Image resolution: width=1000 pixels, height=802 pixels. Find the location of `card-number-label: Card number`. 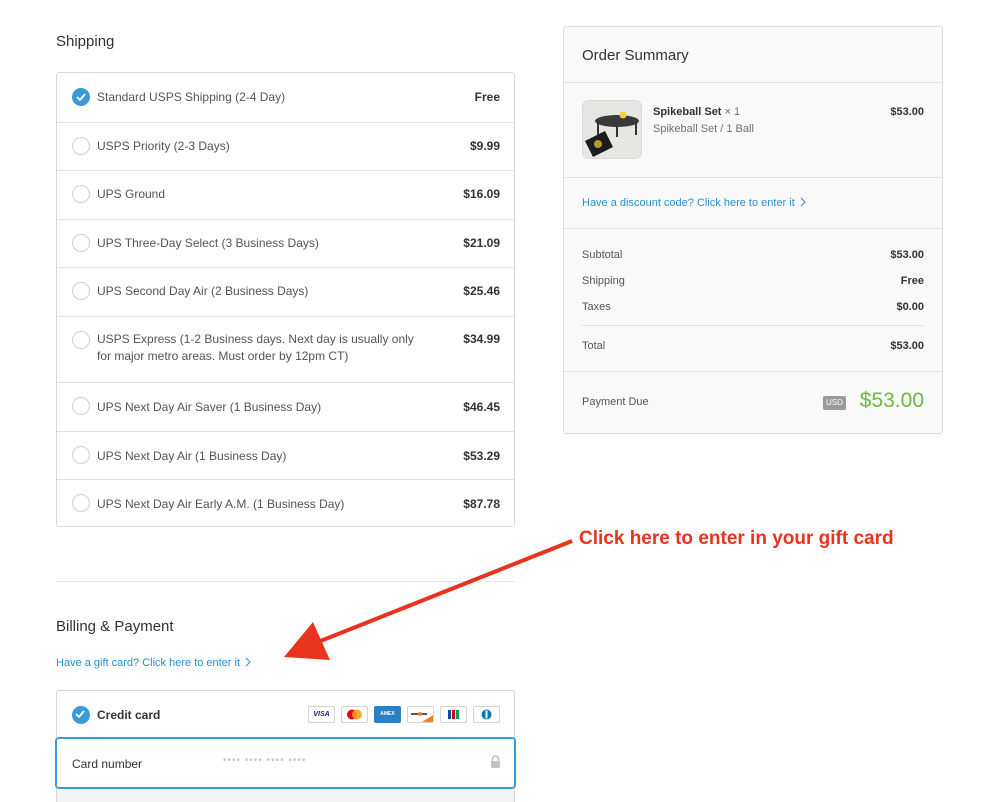

card-number-label: Card number is located at coordinates (107, 764).